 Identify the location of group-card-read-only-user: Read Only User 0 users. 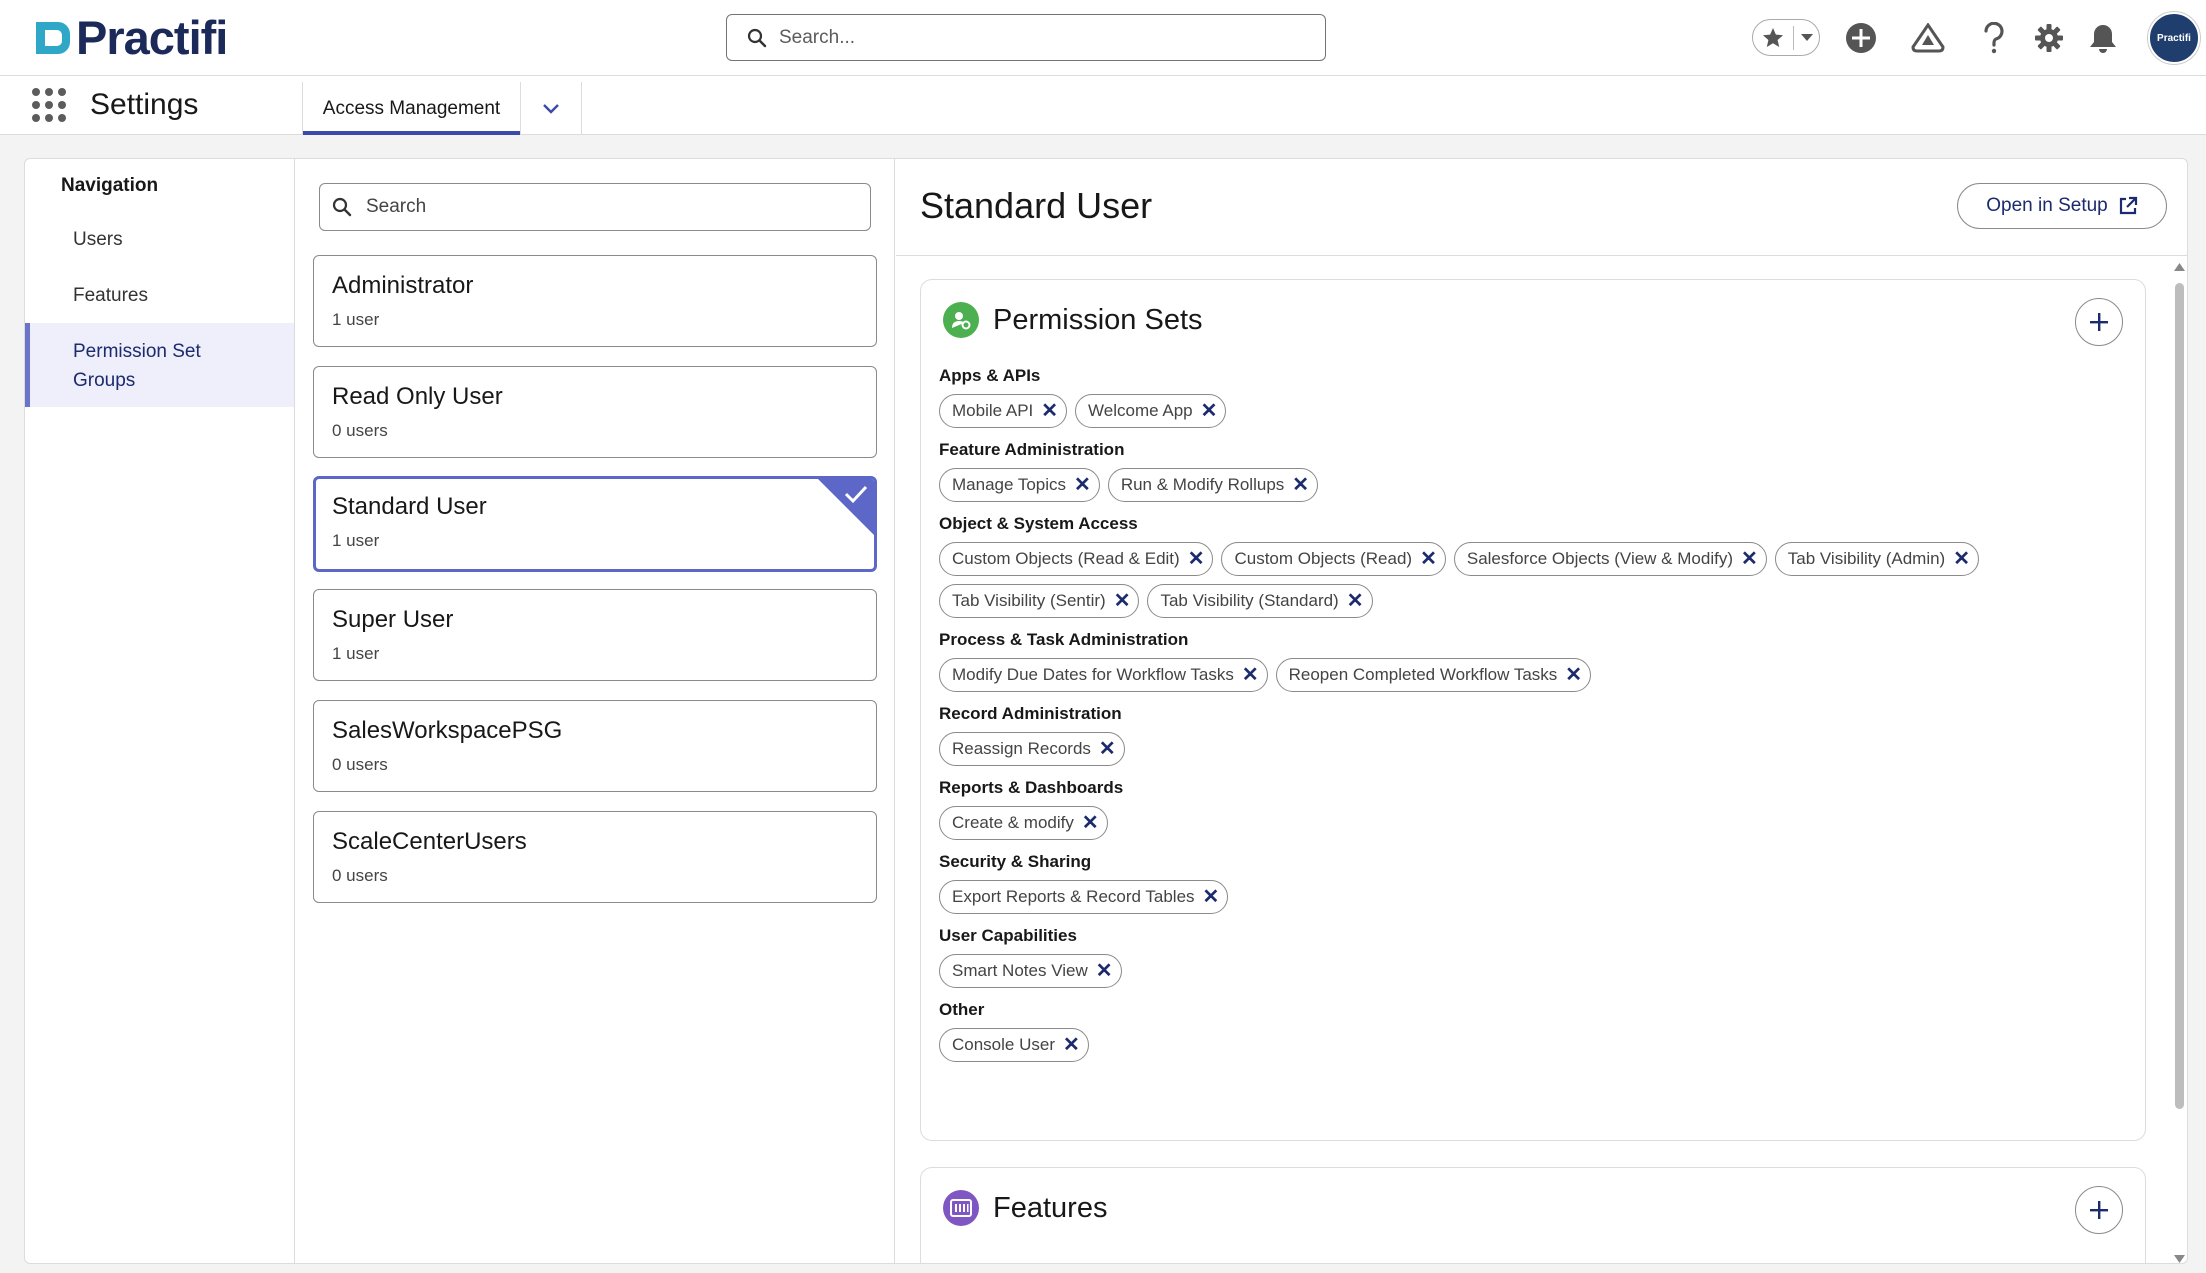
(595, 412).